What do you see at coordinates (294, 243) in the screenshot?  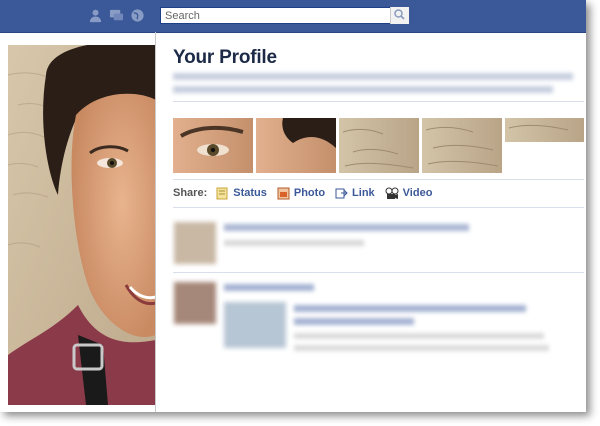 I see `feed-story-1-meta` at bounding box center [294, 243].